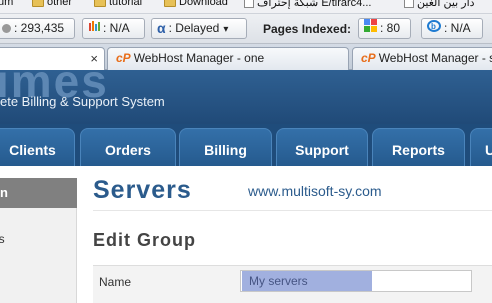 The width and height of the screenshot is (492, 303). I want to click on bookmark-download: Download, so click(196, 5).